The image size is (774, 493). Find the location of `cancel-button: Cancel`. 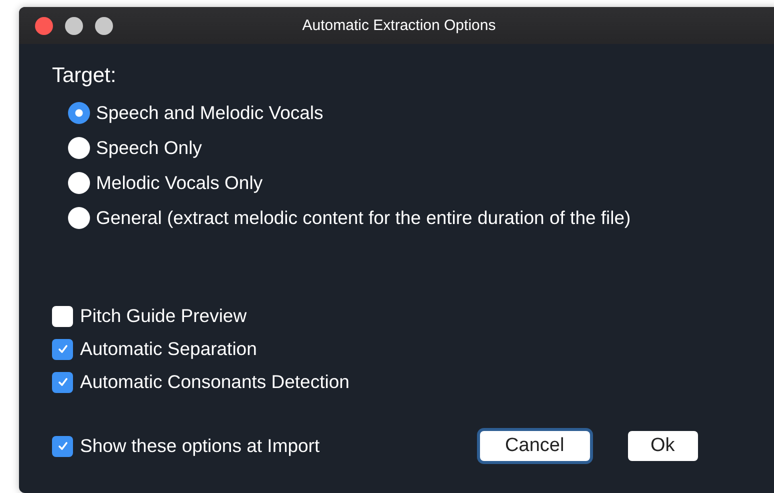

cancel-button: Cancel is located at coordinates (535, 446).